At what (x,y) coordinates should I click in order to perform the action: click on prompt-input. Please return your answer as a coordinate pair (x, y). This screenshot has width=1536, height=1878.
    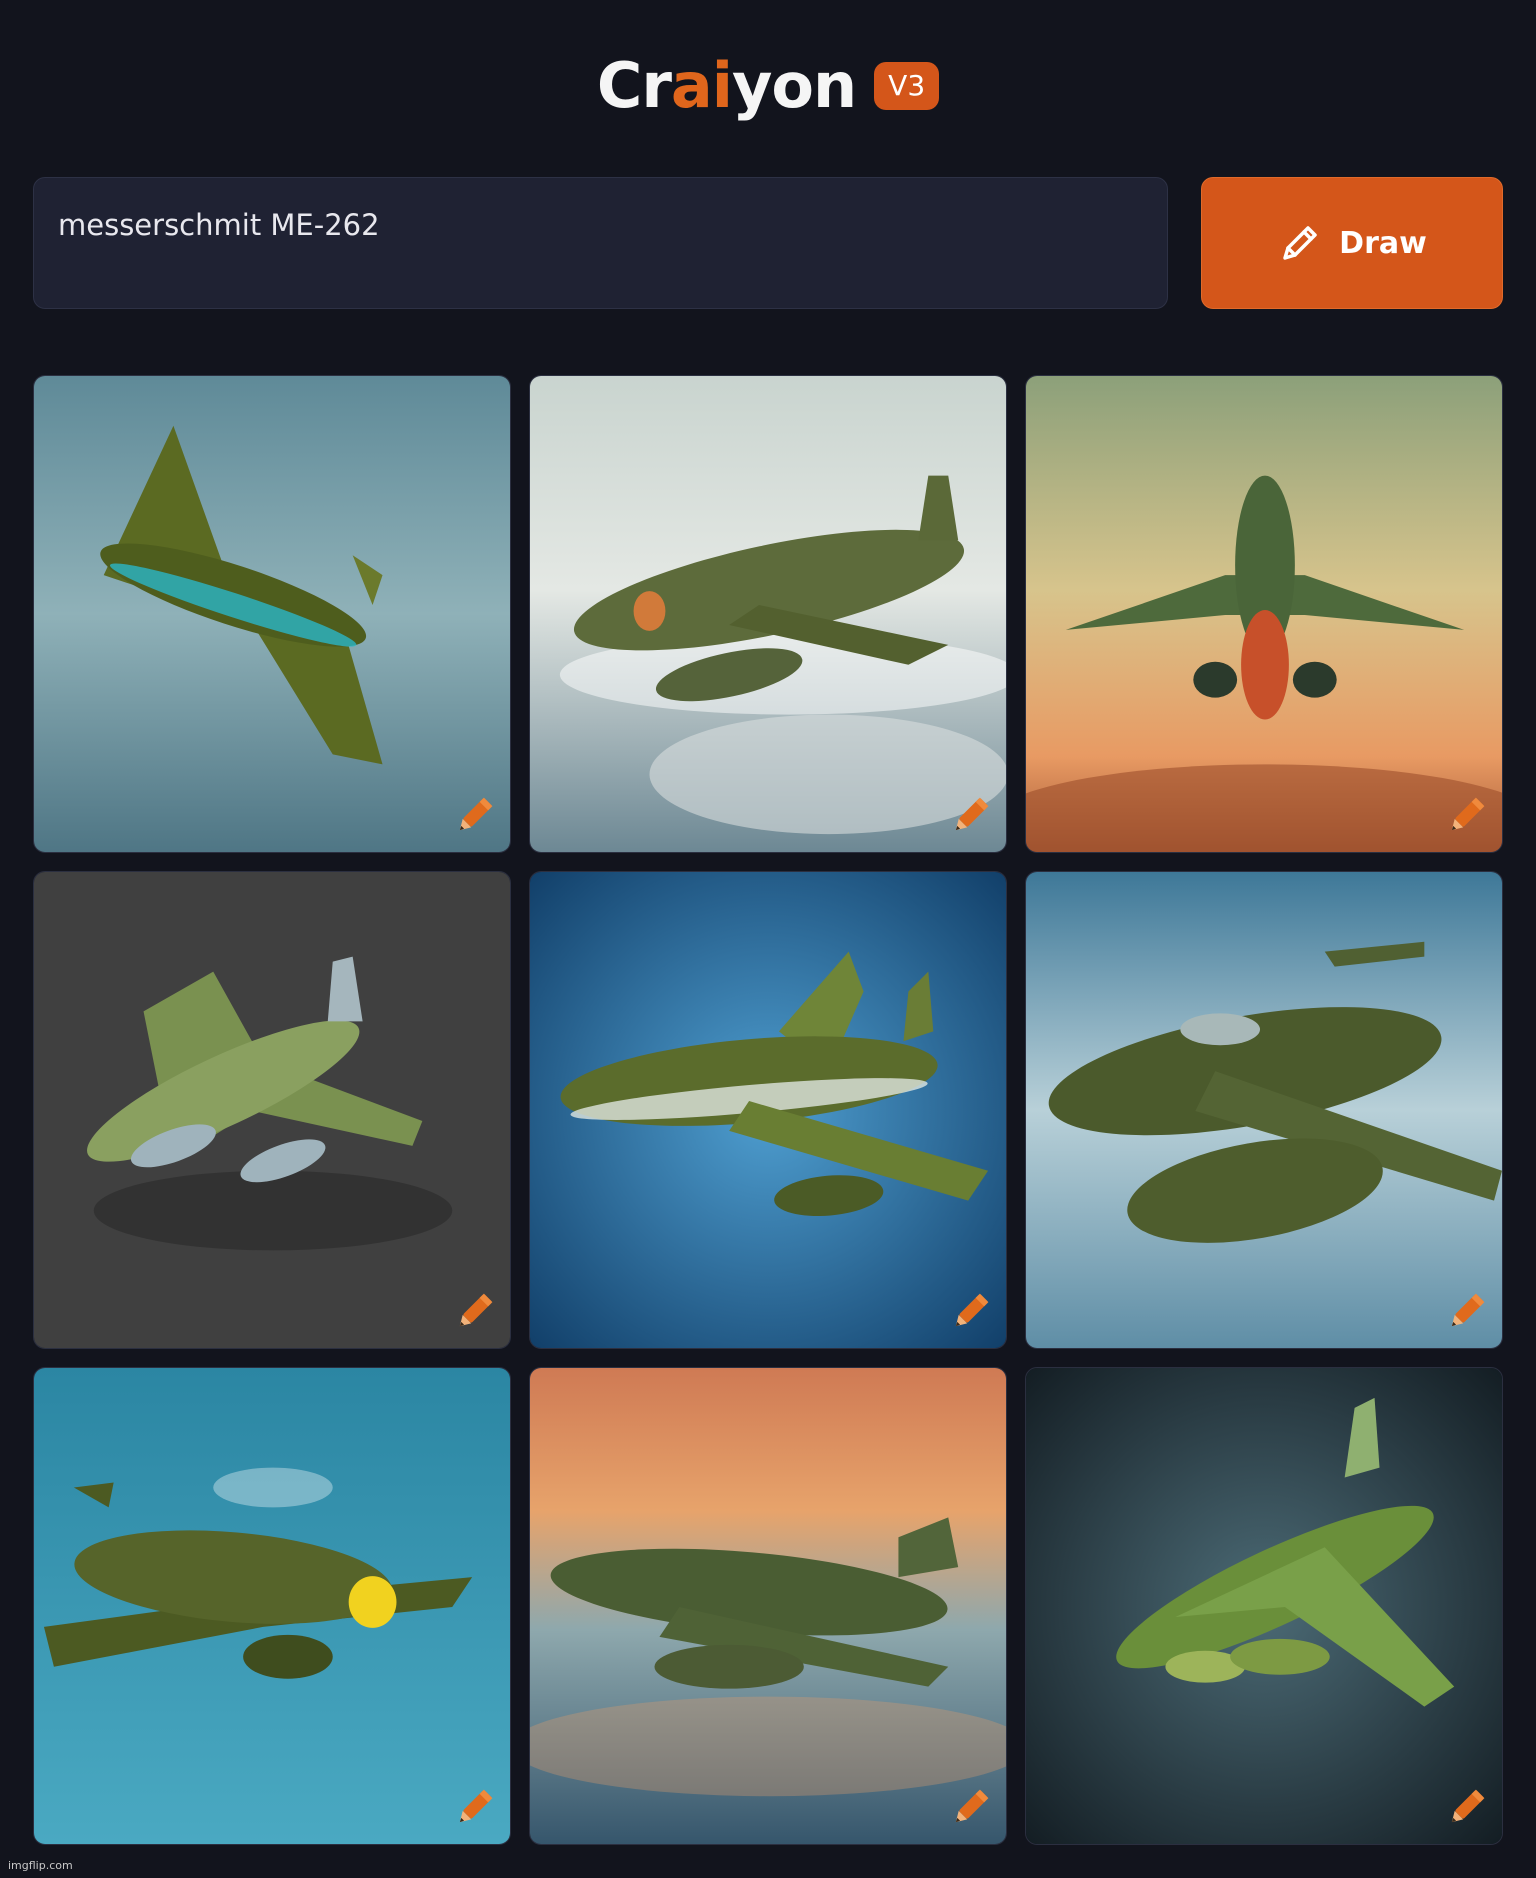
    Looking at the image, I should click on (600, 225).